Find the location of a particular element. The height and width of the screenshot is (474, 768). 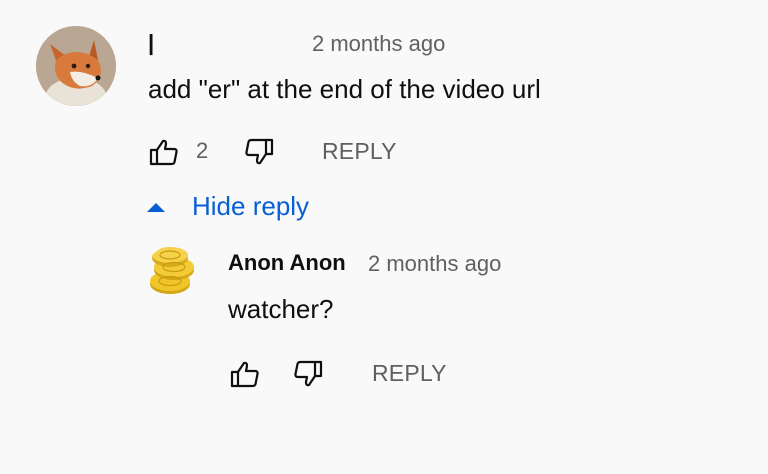

hide-replies-label: Hide reply is located at coordinates (251, 206).